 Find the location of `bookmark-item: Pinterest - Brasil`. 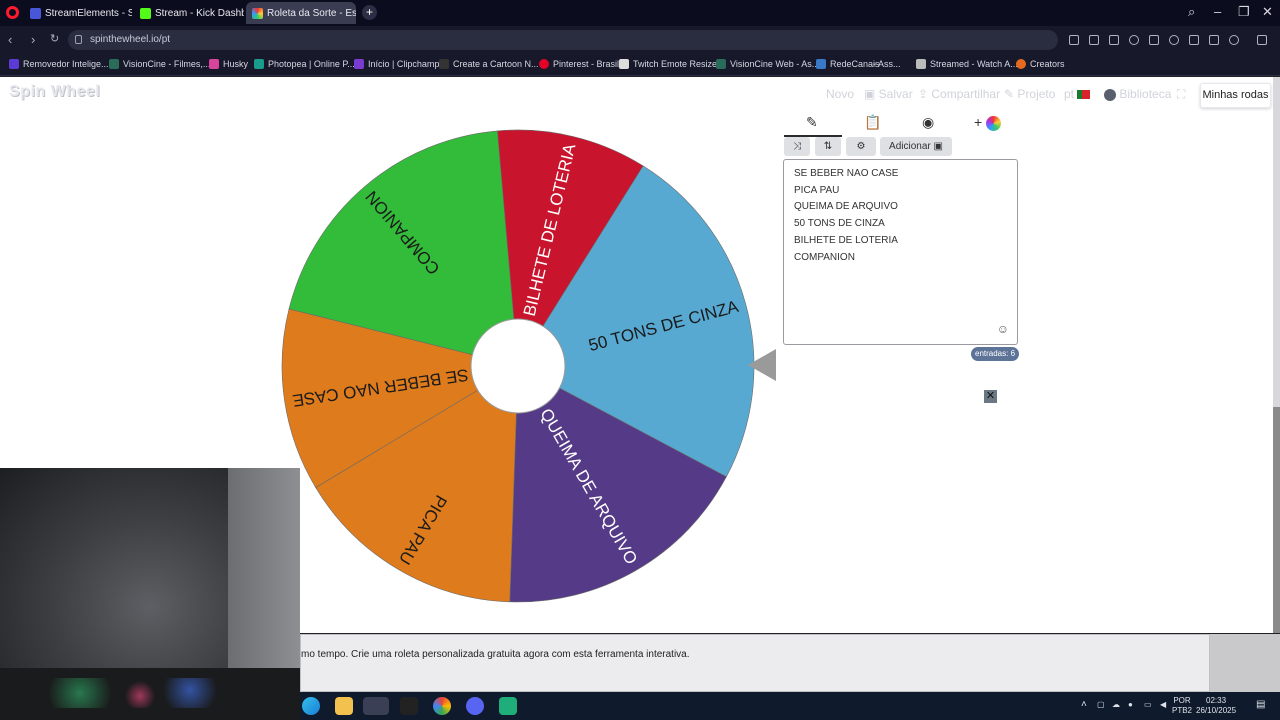

bookmark-item: Pinterest - Brasil is located at coordinates (579, 64).